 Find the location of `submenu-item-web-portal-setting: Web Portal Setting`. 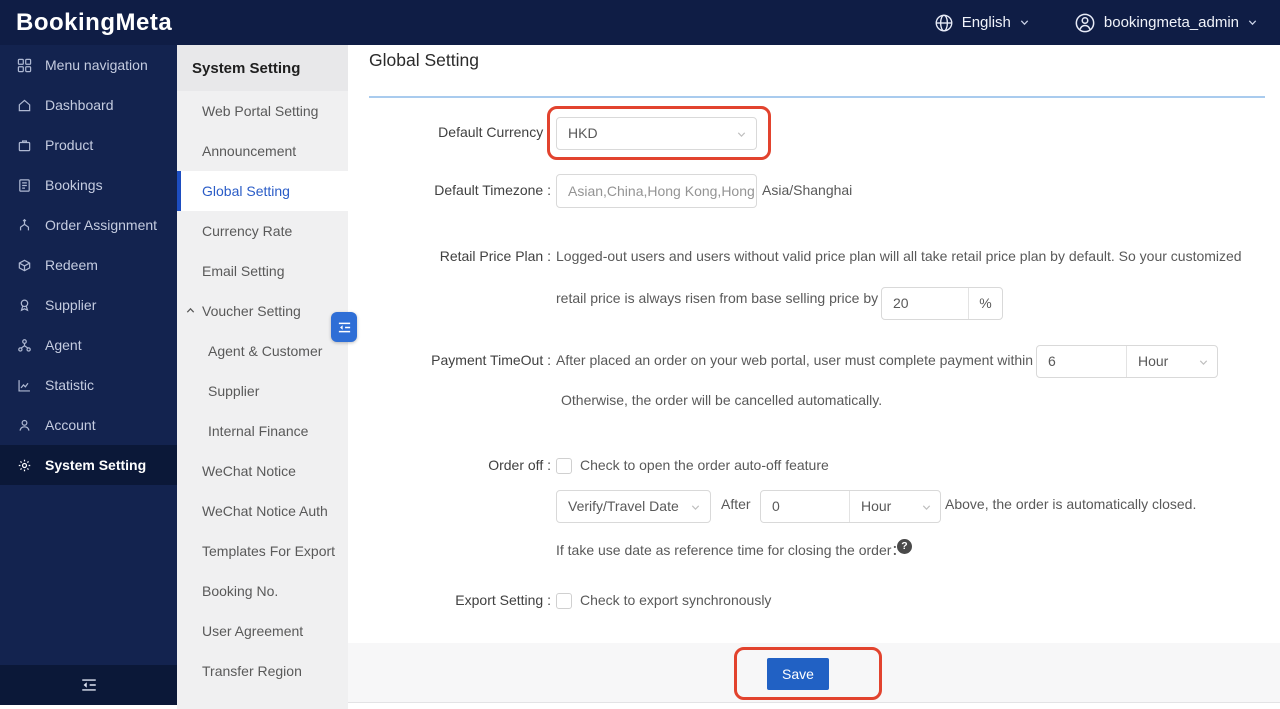

submenu-item-web-portal-setting: Web Portal Setting is located at coordinates (262, 111).